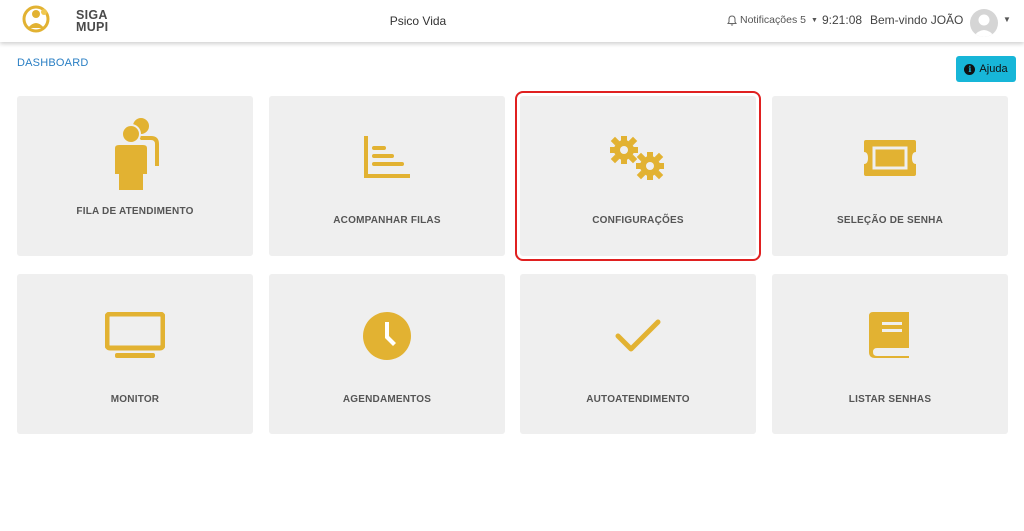  I want to click on help-button-label: Ajuda, so click(993, 69).